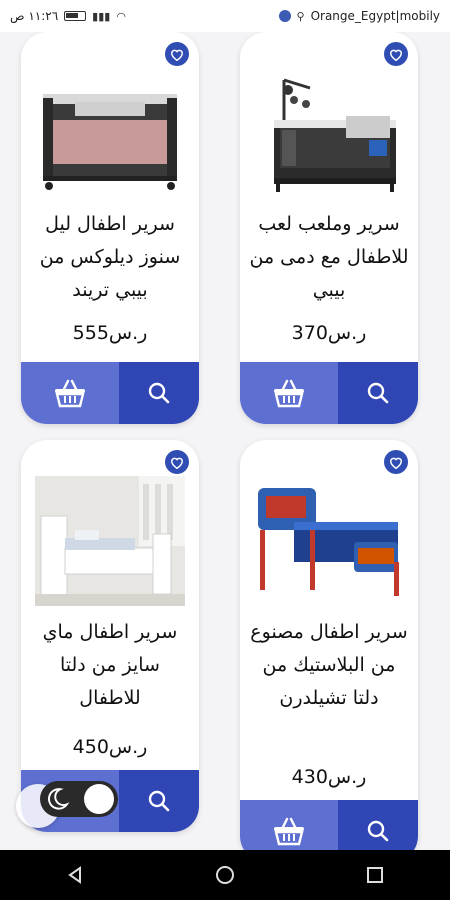 This screenshot has height=900, width=450. I want to click on app-notification-icon, so click(284, 16).